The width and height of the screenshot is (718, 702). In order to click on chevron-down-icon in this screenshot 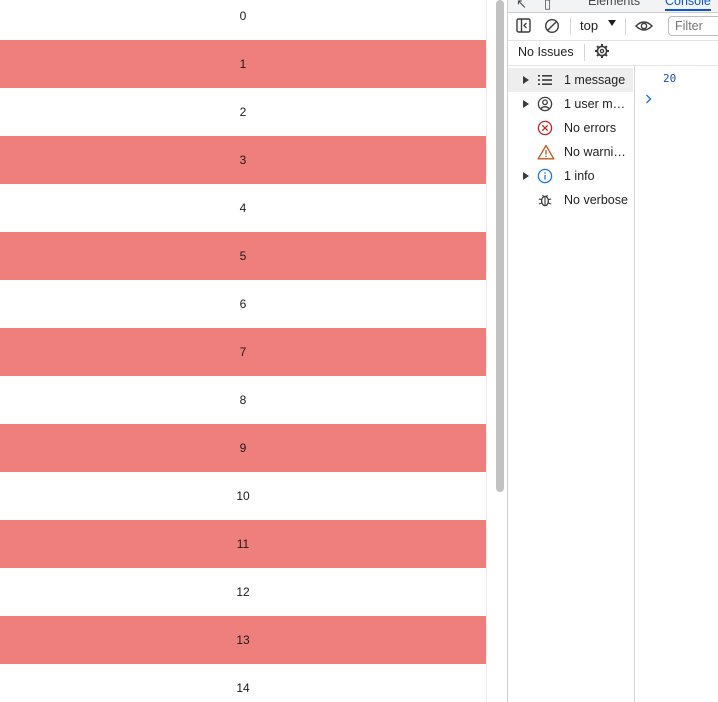, I will do `click(612, 23)`.